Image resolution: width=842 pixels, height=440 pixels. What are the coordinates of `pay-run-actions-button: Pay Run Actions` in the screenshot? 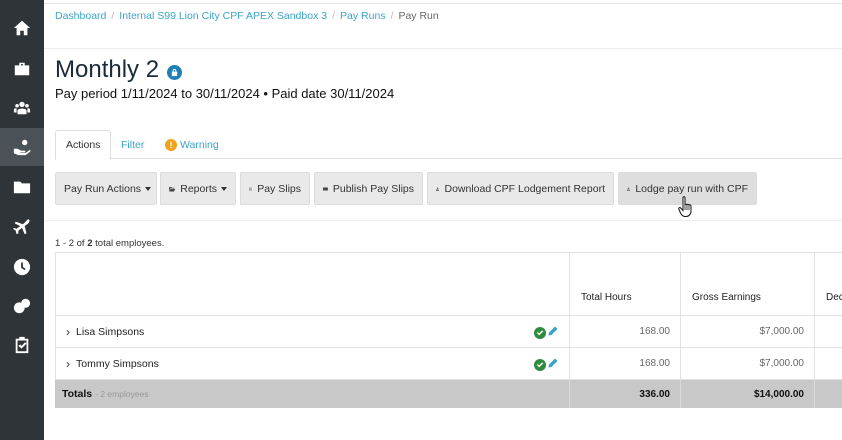 It's located at (106, 188).